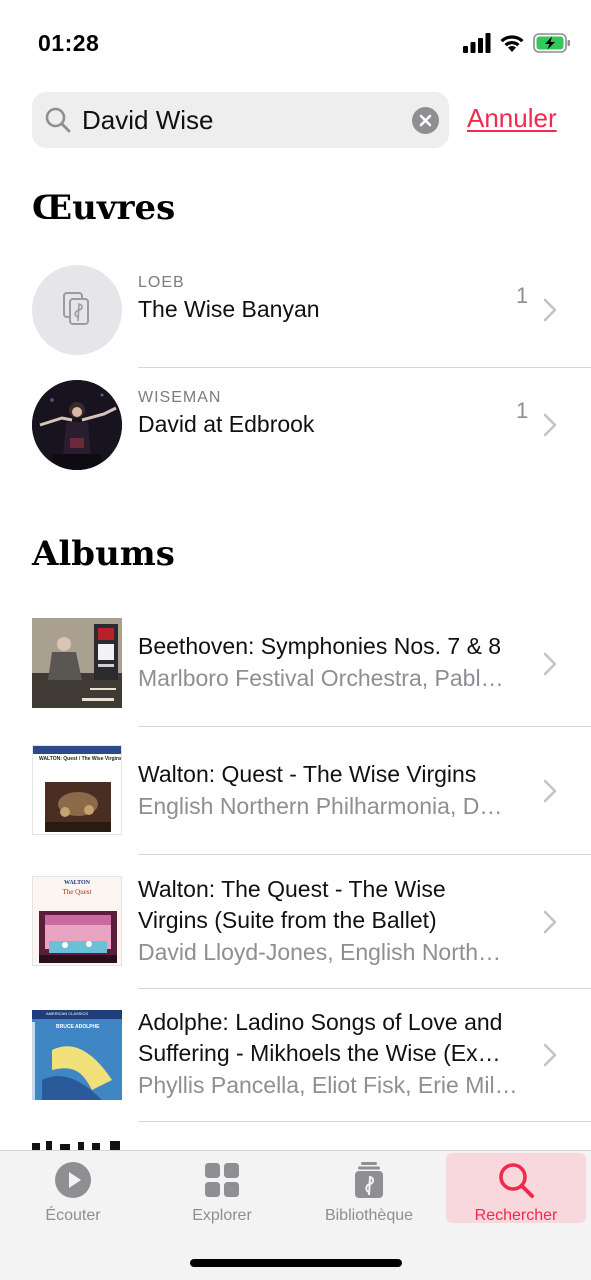 The height and width of the screenshot is (1280, 591). I want to click on signal-icon, so click(477, 43).